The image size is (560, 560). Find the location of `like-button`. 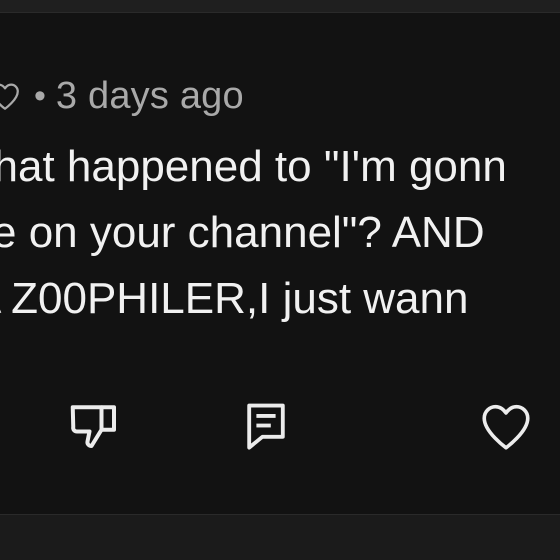

like-button is located at coordinates (506, 428).